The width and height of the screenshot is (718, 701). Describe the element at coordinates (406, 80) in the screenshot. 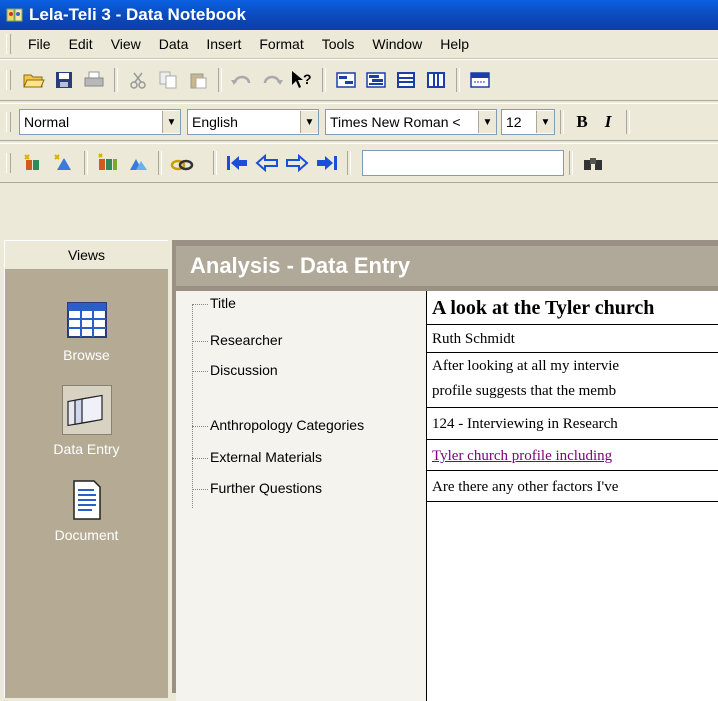

I see `split-horizontal-button` at that location.